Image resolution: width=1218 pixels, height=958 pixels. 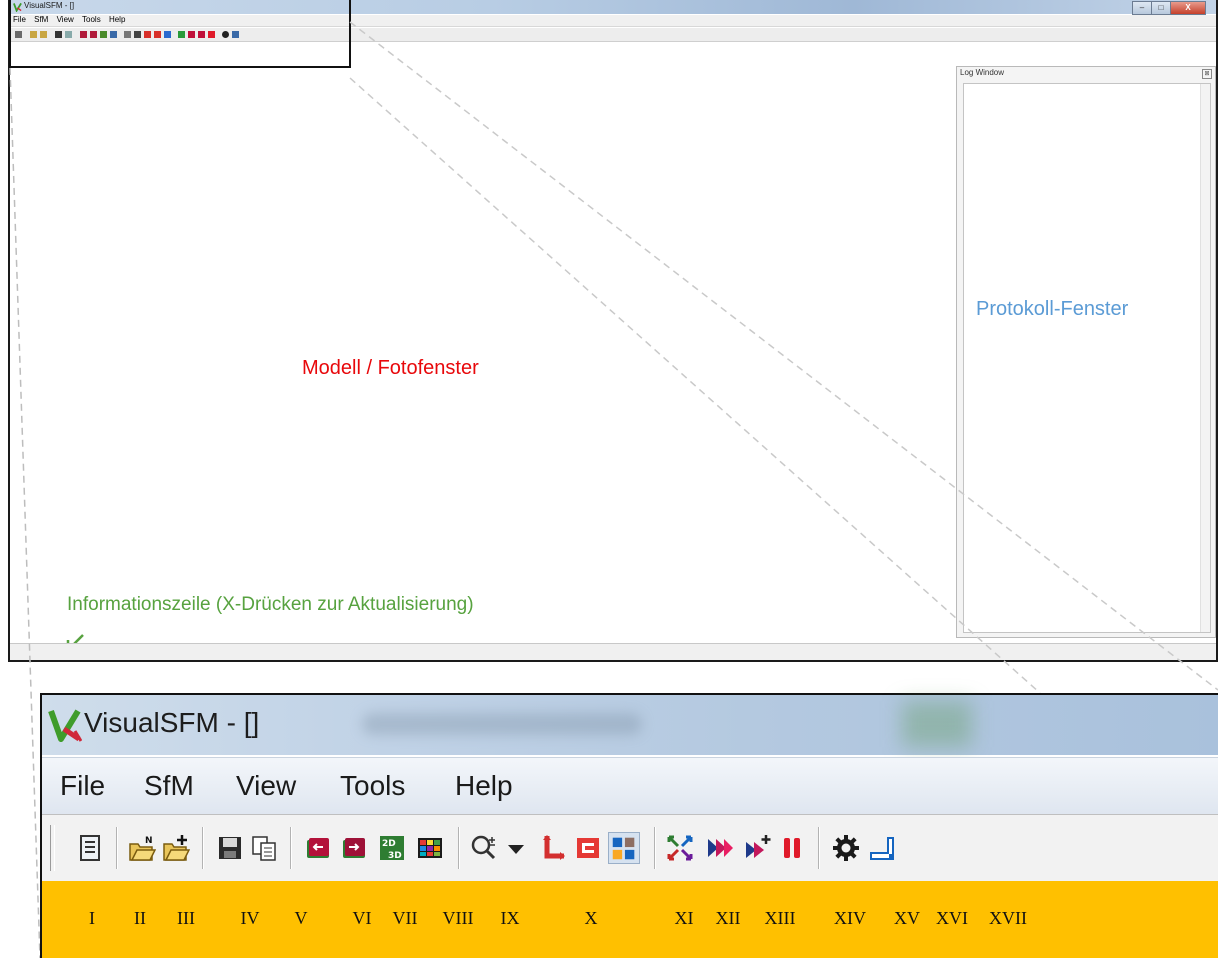 I want to click on log-window: Log Window ⊠, so click(x=1086, y=352).